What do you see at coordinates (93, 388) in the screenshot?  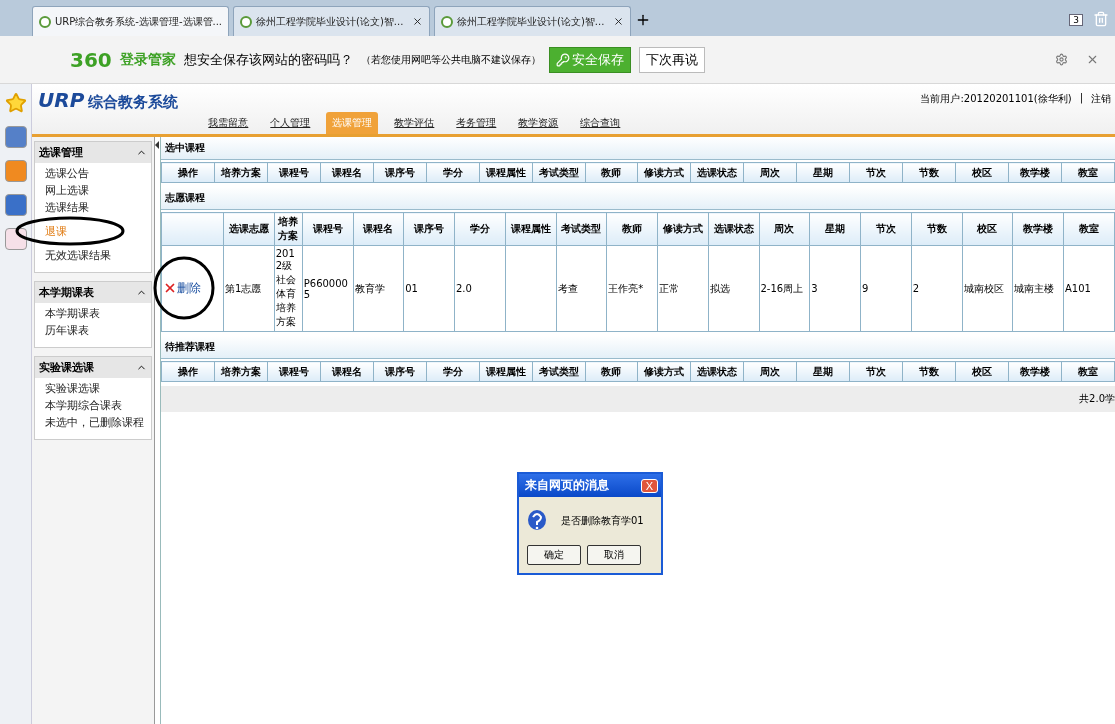 I see `sidebar-item: 实验课选课` at bounding box center [93, 388].